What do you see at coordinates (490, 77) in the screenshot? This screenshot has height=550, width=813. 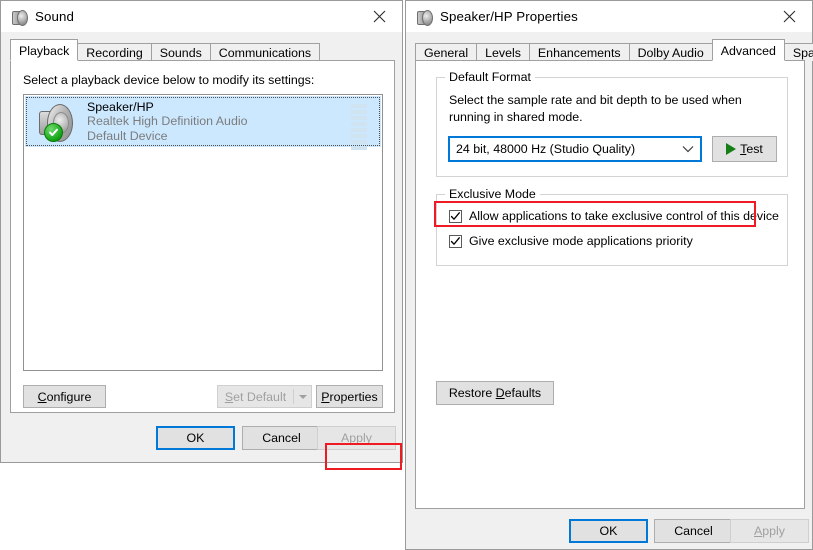 I see `default-format-title: Default Format` at bounding box center [490, 77].